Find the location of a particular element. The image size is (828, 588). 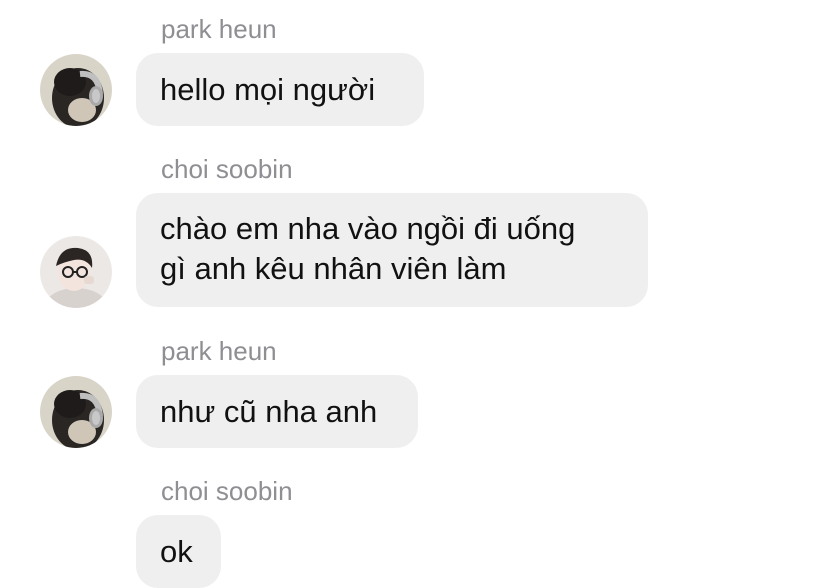

glasses-boy-avatar-icon is located at coordinates (76, 272).